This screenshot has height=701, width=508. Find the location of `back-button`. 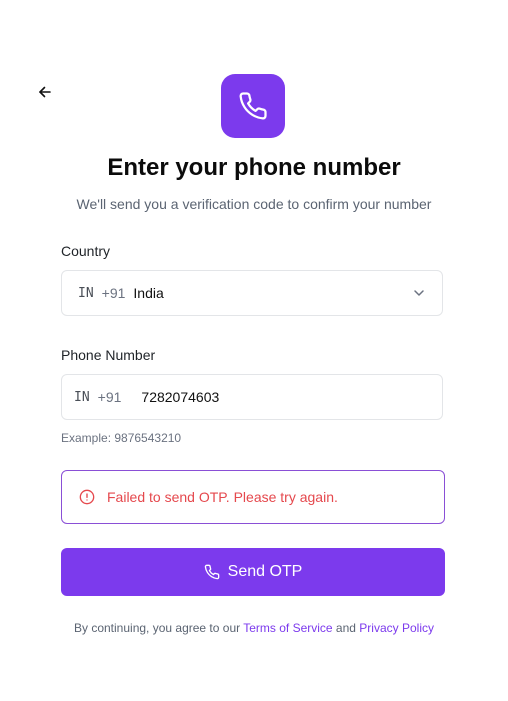

back-button is located at coordinates (45, 92).